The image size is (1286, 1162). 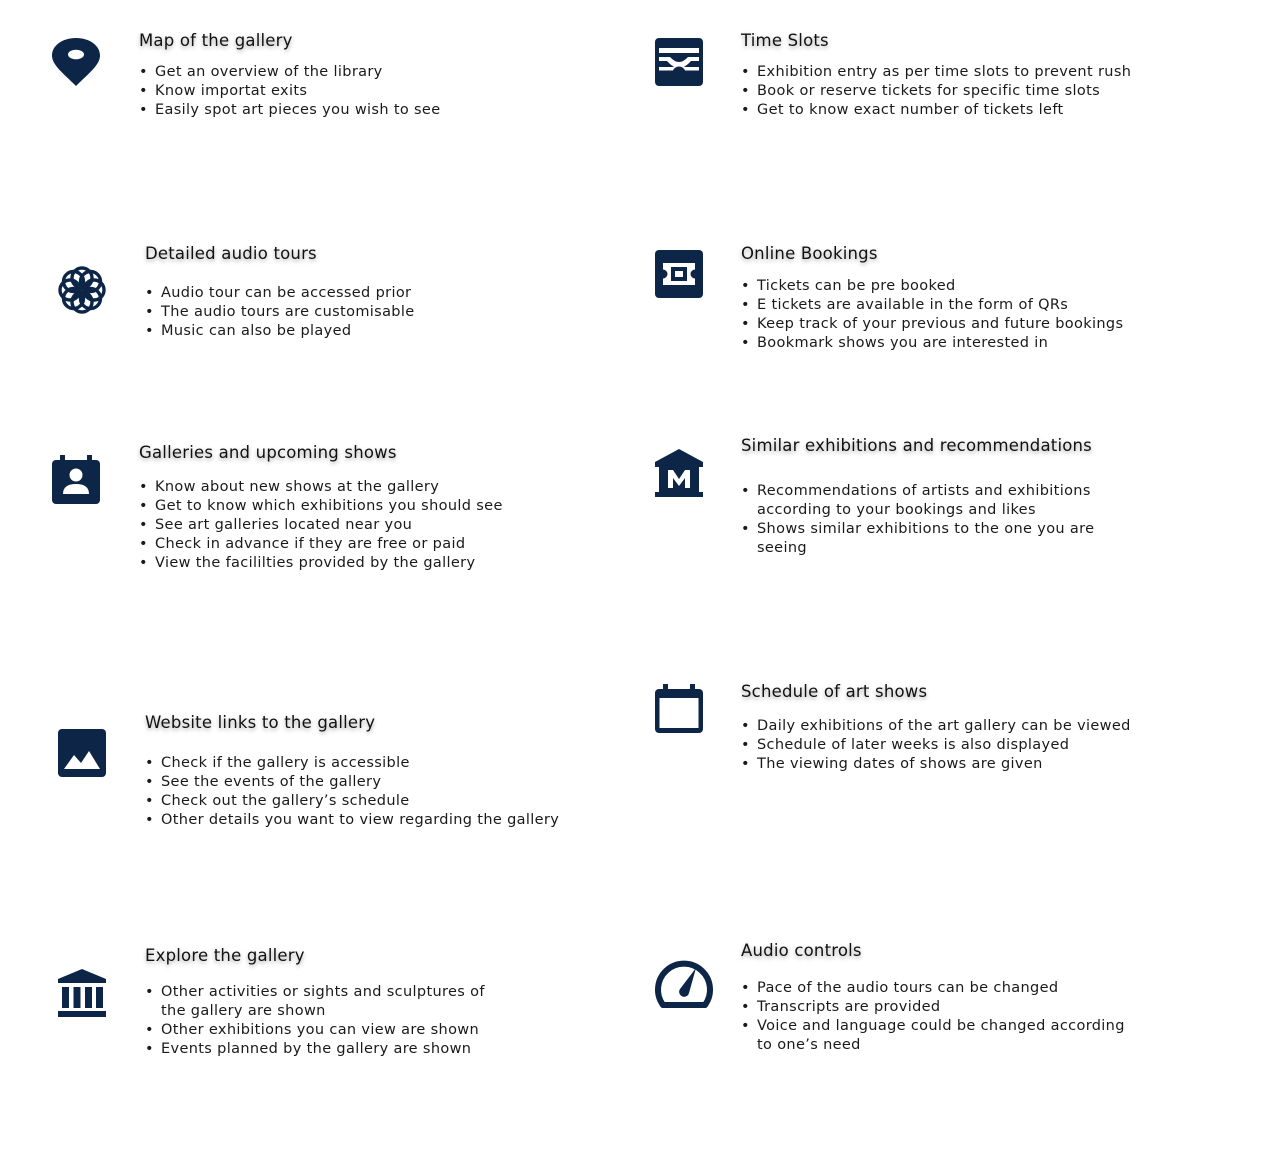 I want to click on bullet-item: Know importat exits, so click(x=289, y=91).